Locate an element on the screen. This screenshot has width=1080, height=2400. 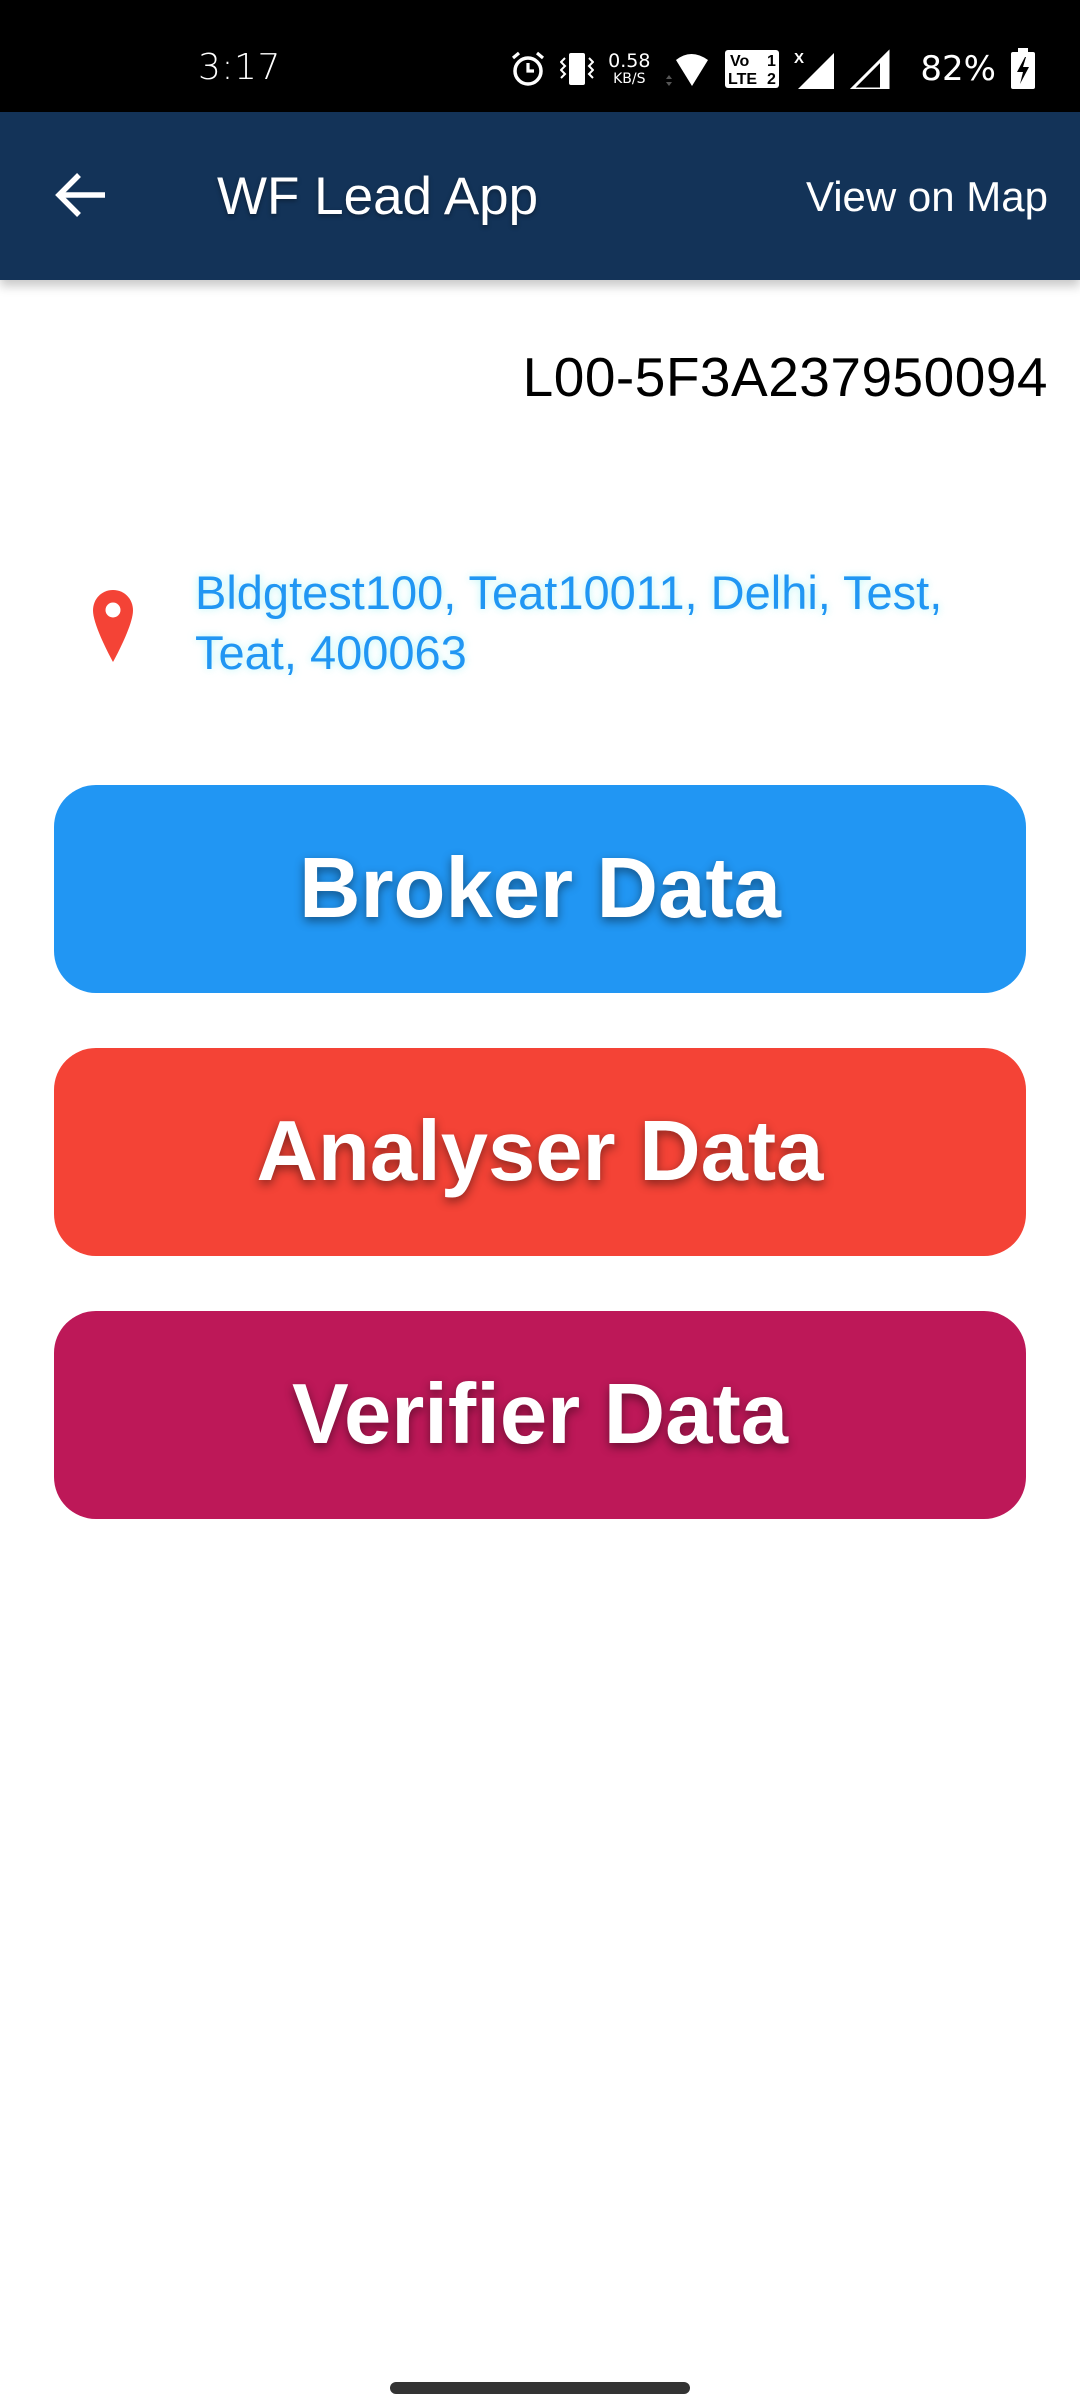
back-button is located at coordinates (81, 197).